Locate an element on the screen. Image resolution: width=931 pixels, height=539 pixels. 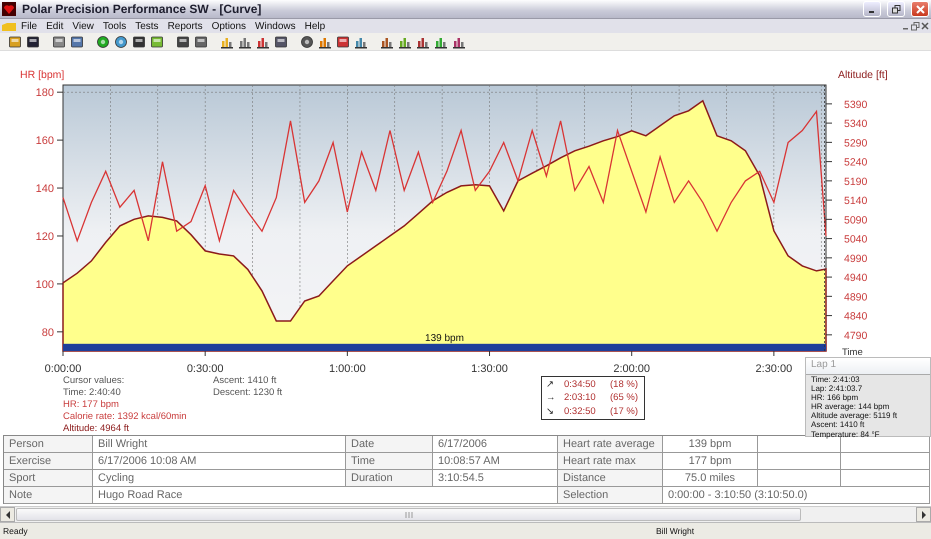
y-tick: 160 is located at coordinates (50, 141).